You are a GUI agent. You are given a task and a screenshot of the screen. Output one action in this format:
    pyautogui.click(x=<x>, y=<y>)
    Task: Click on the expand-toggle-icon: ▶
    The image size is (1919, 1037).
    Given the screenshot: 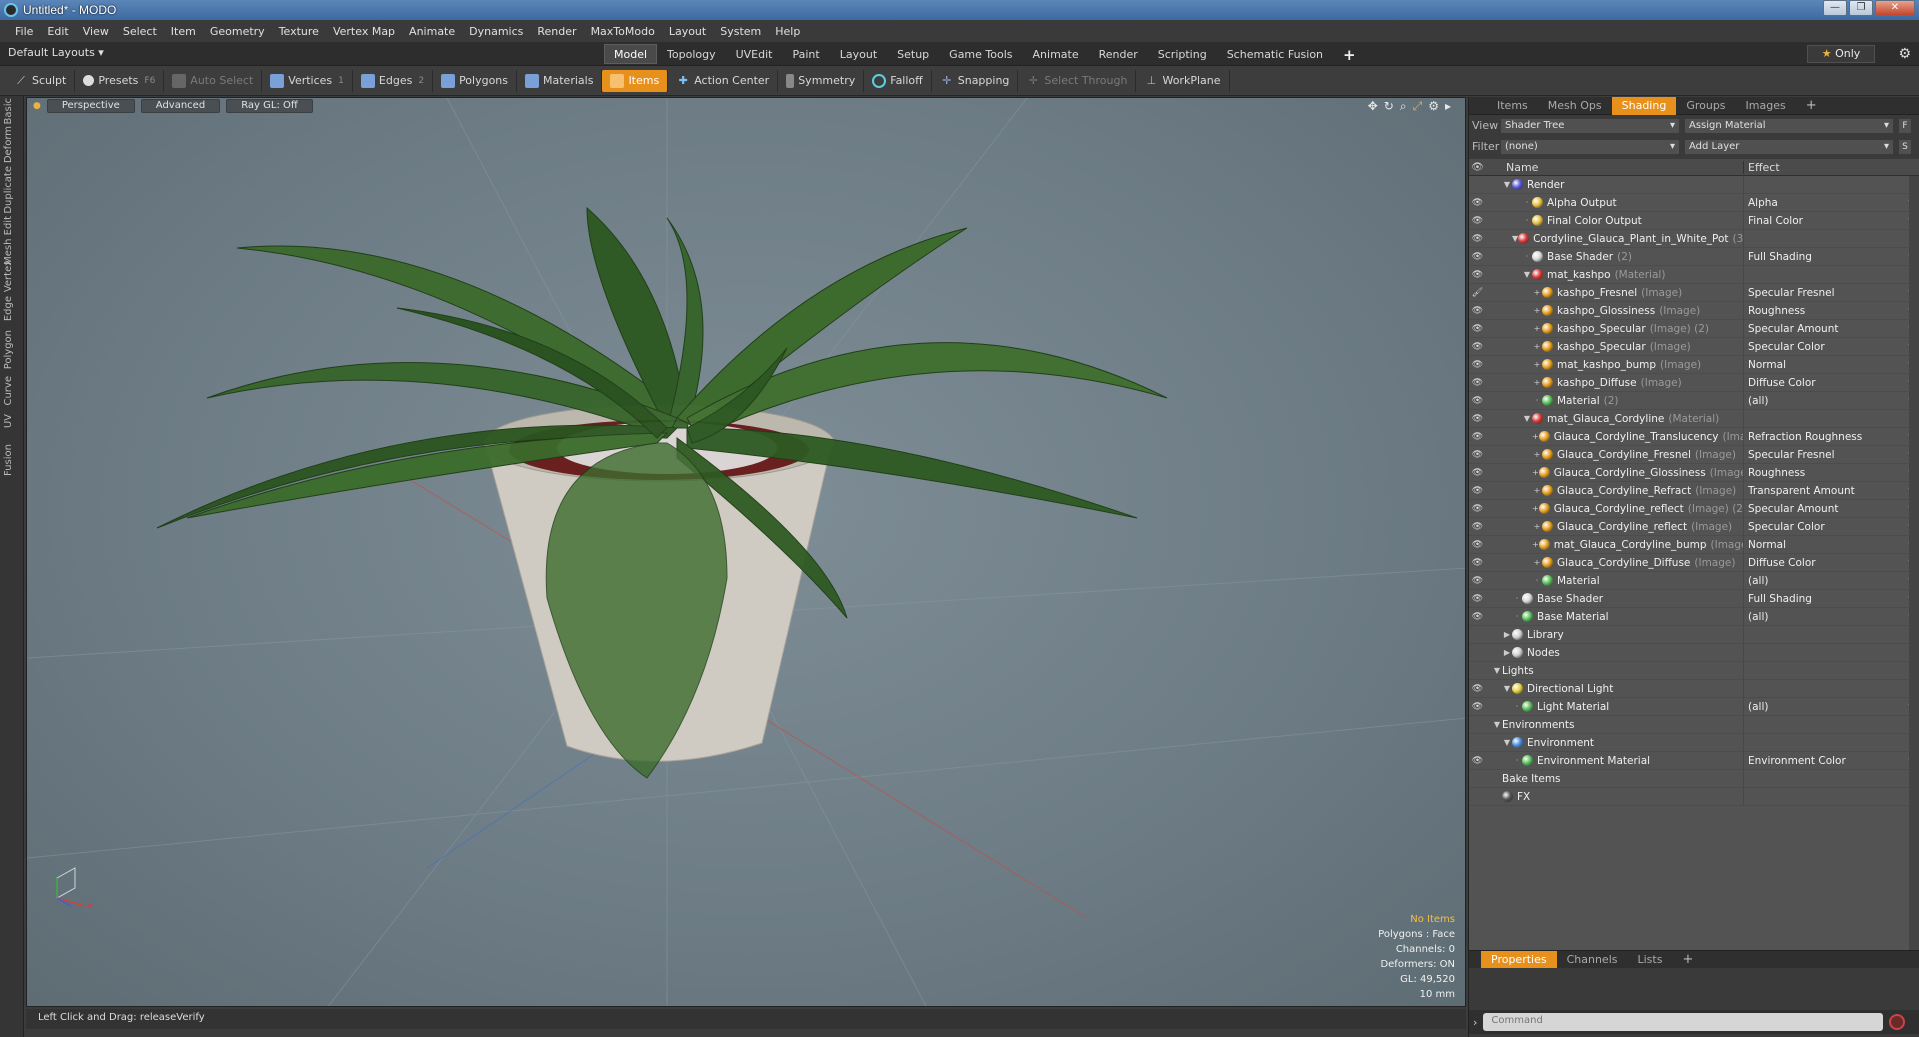 What is the action you would take?
    pyautogui.click(x=1507, y=634)
    